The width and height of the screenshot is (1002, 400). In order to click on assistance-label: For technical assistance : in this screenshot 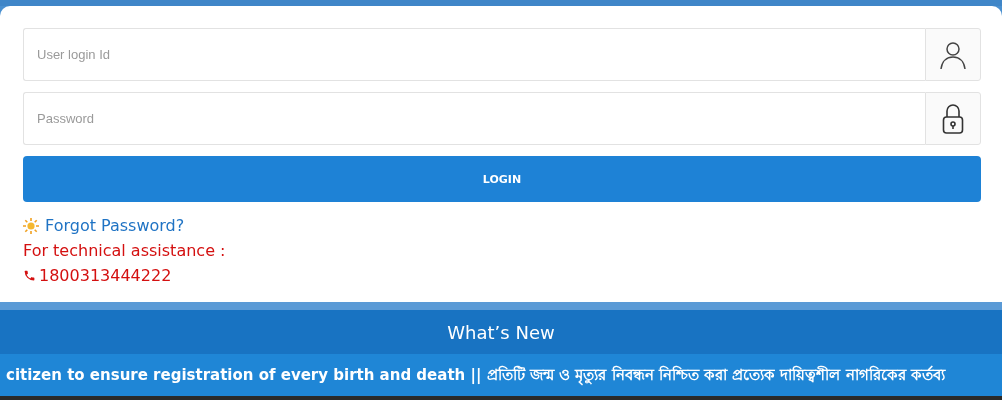, I will do `click(125, 250)`.